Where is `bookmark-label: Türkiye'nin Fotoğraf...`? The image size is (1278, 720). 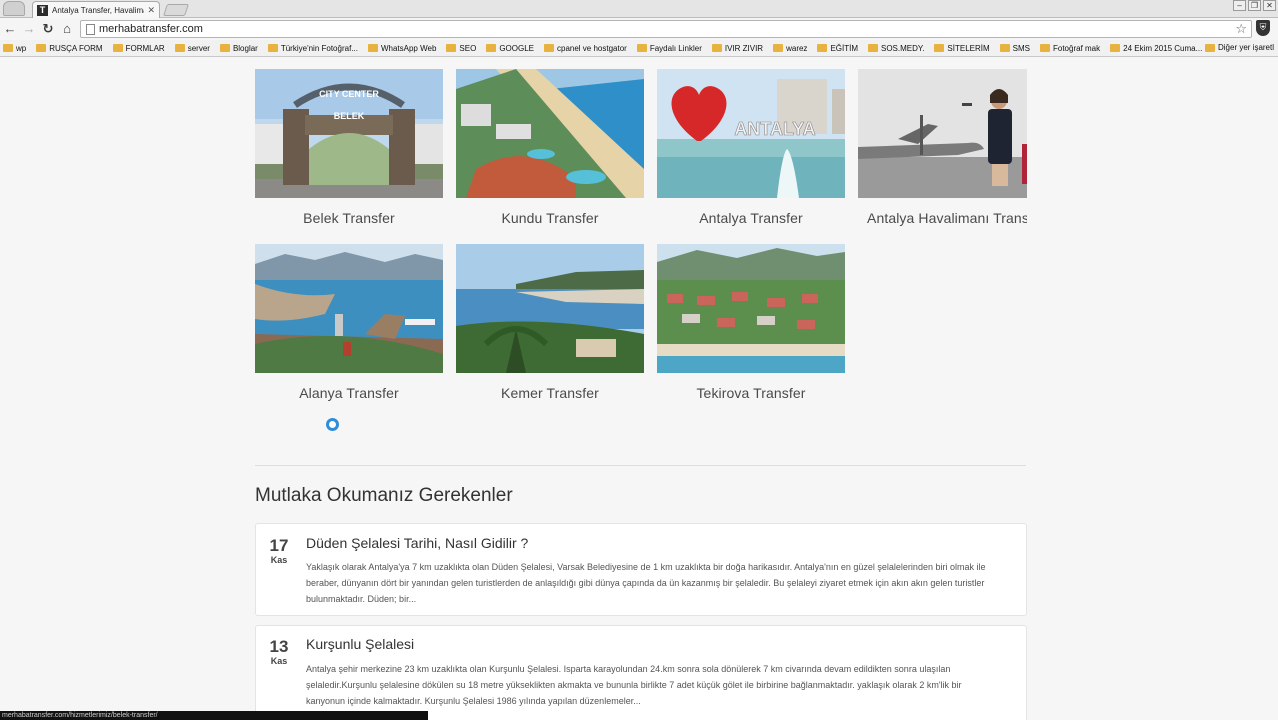
bookmark-label: Türkiye'nin Fotoğraf... is located at coordinates (319, 48).